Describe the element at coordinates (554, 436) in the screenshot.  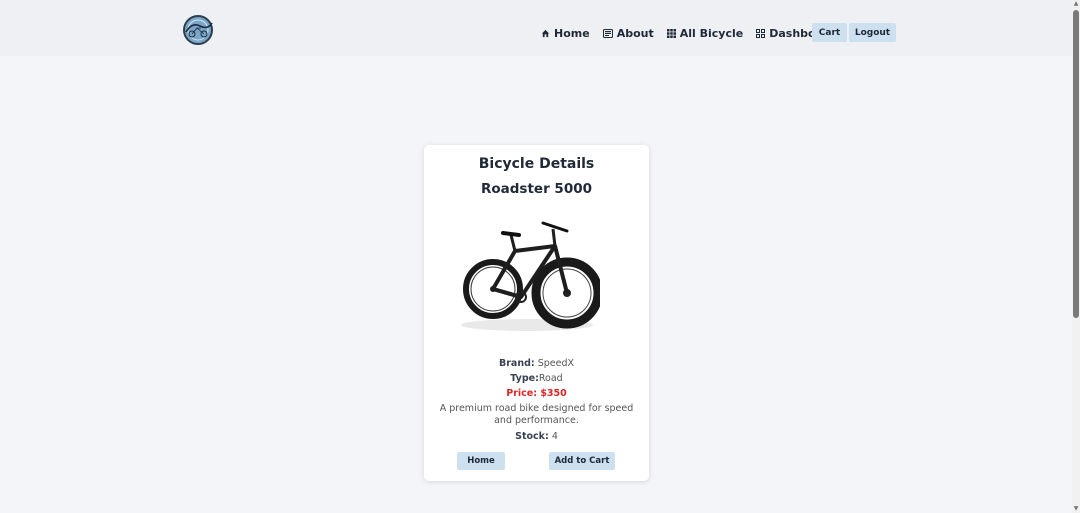
I see `stock-value: 4` at that location.